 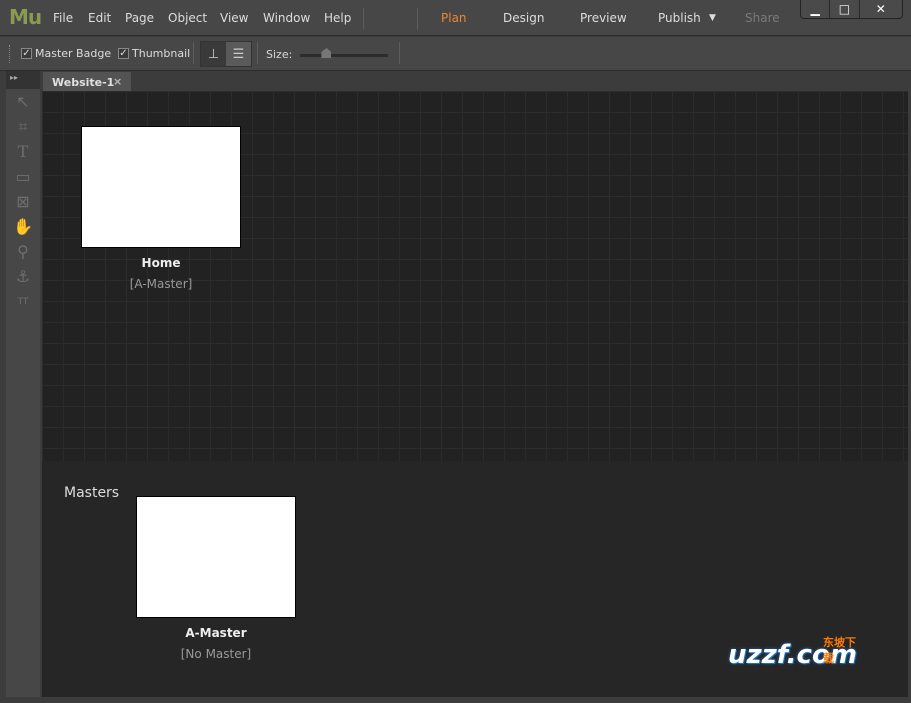 I want to click on minimize-button: ▁, so click(x=816, y=9).